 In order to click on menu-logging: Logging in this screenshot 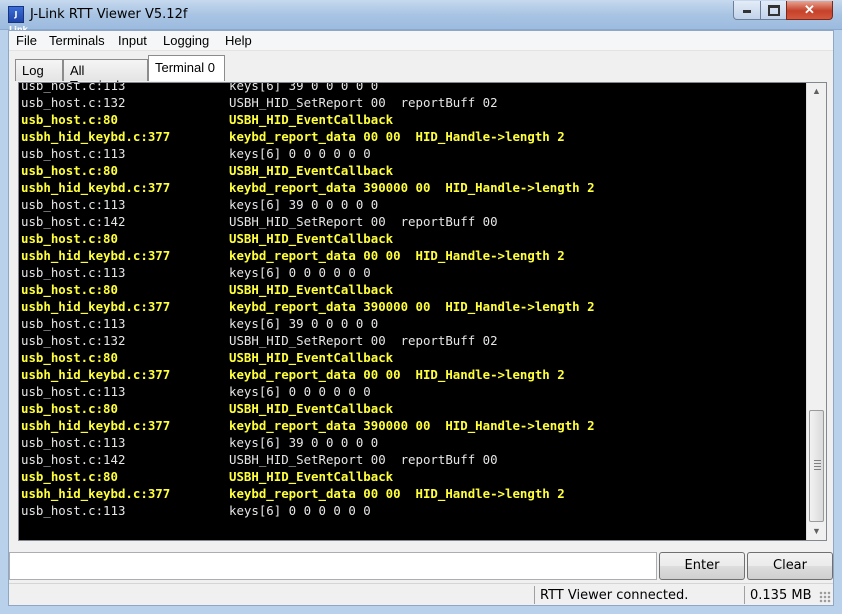, I will do `click(186, 40)`.